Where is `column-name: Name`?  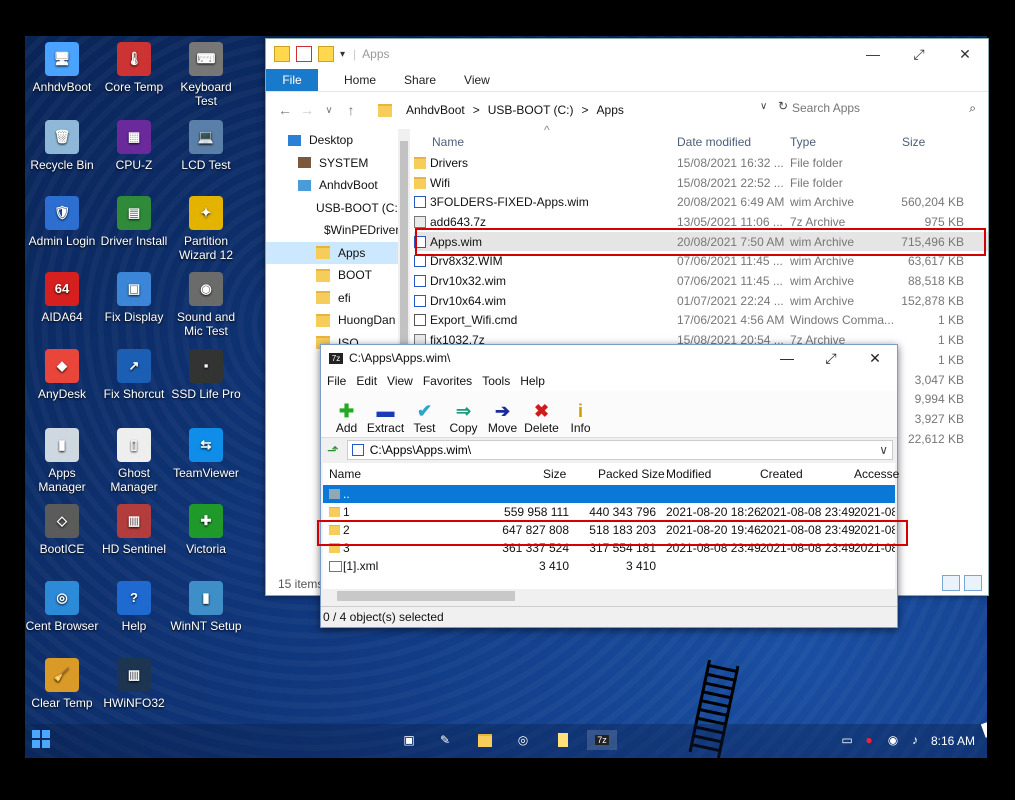
column-name: Name is located at coordinates (448, 142).